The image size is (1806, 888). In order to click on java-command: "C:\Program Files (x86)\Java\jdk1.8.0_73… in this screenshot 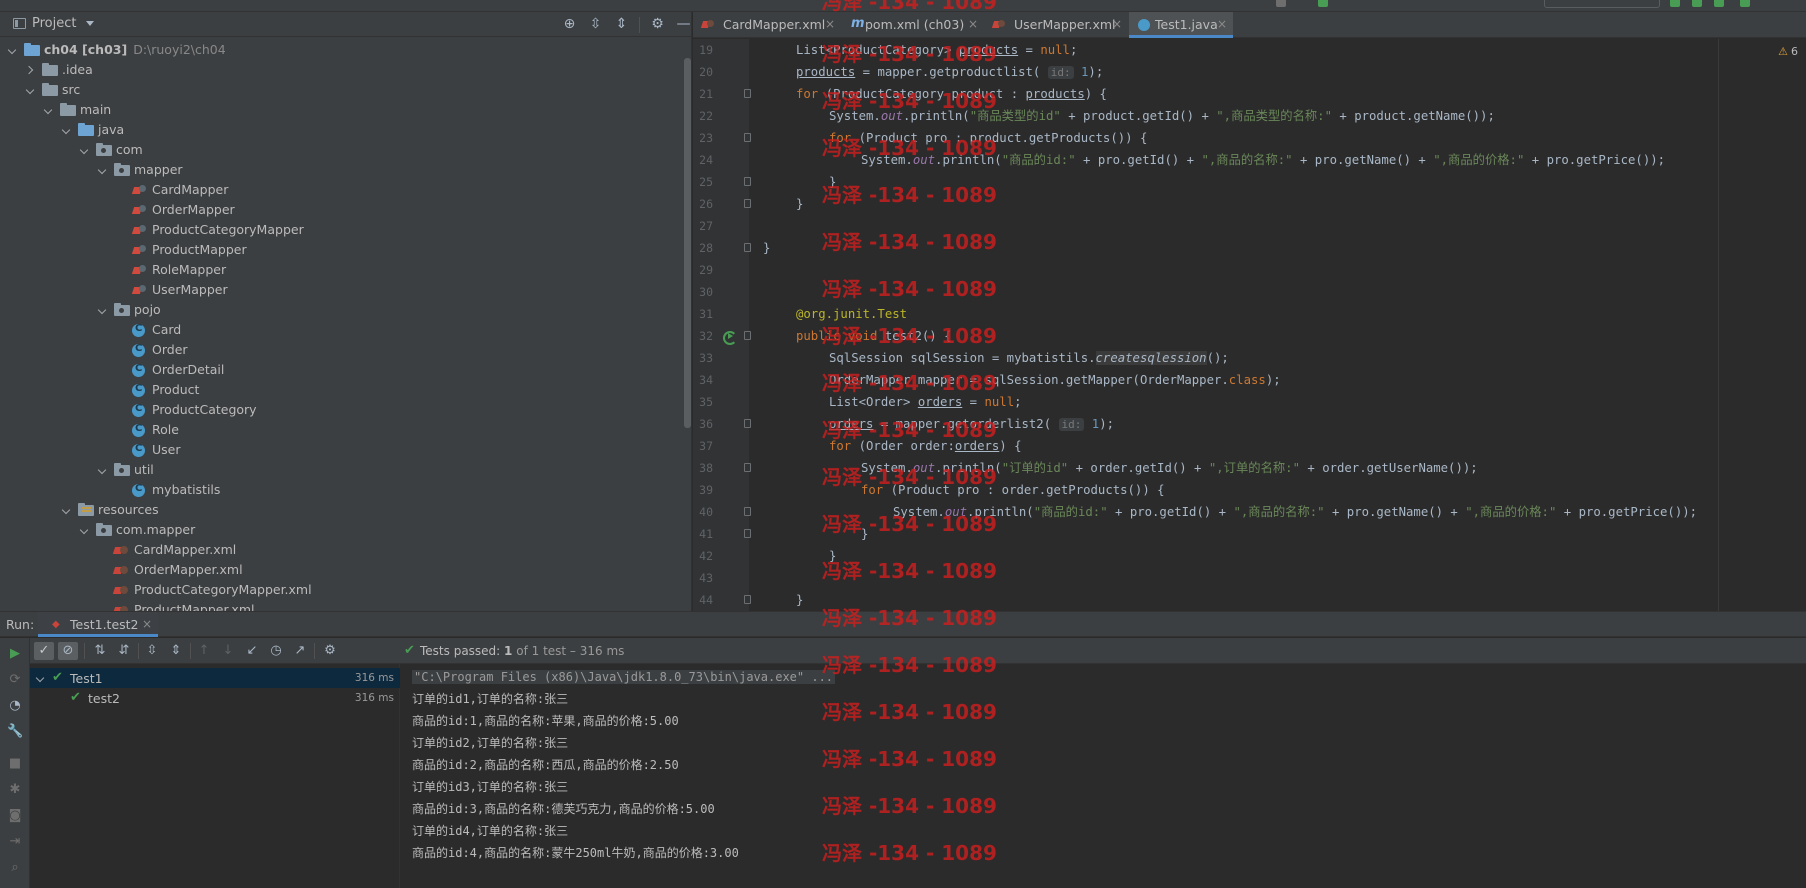, I will do `click(624, 677)`.